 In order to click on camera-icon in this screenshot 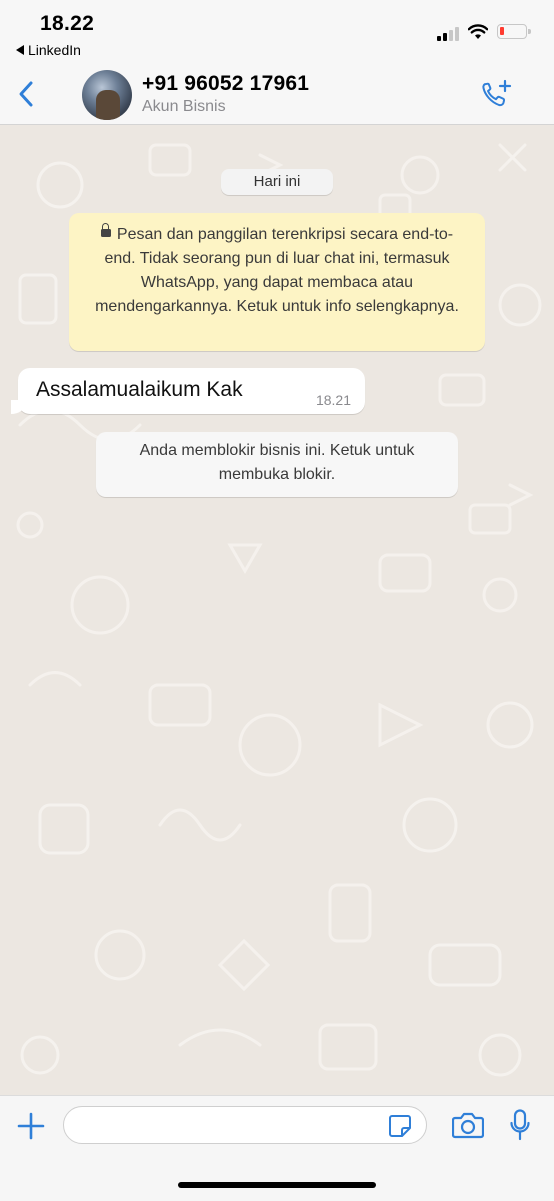, I will do `click(468, 1125)`.